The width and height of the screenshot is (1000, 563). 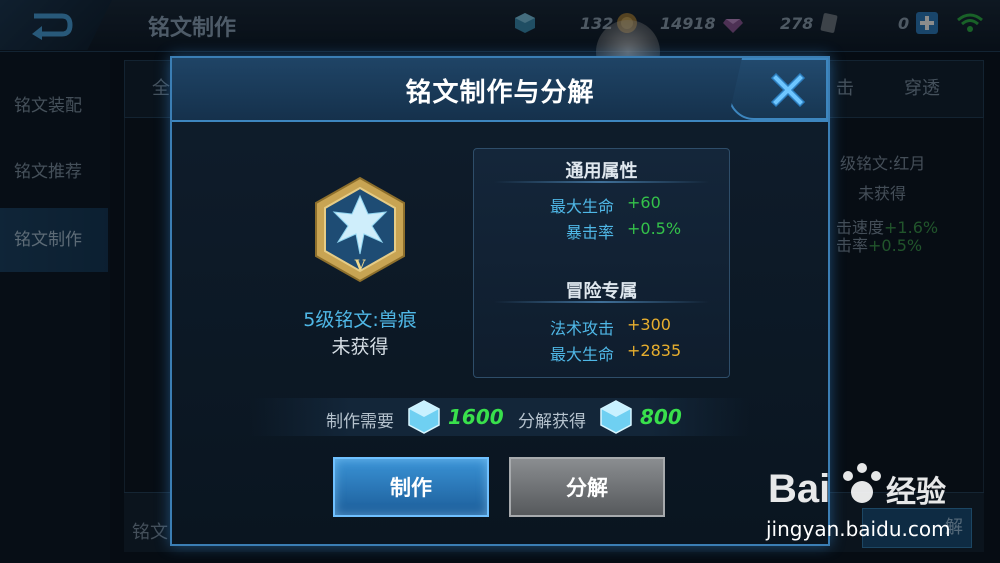 I want to click on dialog-header: 铭文制作与分解, so click(x=500, y=90).